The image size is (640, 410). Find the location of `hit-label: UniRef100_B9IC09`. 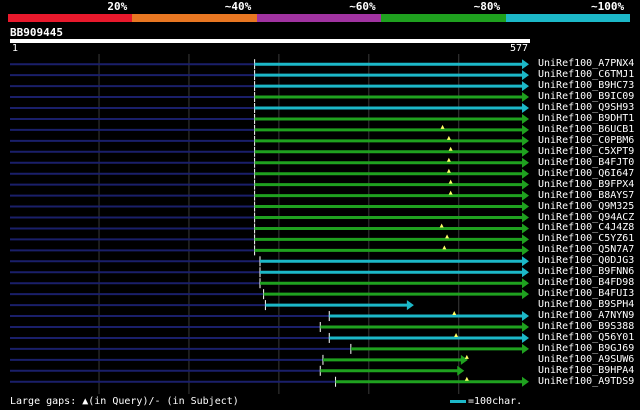

hit-label: UniRef100_B9IC09 is located at coordinates (586, 96).